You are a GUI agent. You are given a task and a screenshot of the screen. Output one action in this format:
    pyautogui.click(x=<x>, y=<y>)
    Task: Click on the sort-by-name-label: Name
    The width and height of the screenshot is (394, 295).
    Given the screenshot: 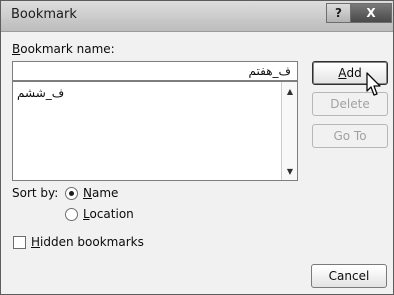 What is the action you would take?
    pyautogui.click(x=100, y=193)
    